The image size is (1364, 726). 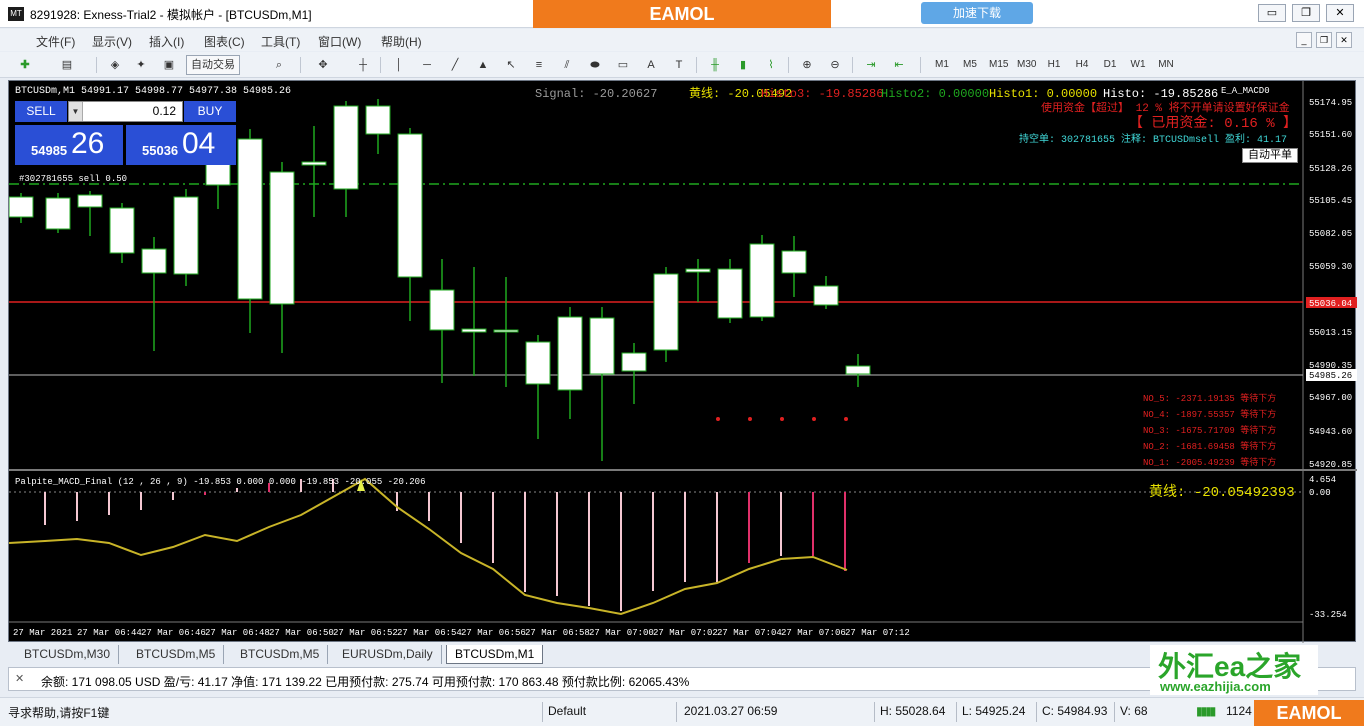 I want to click on data-window-icon: ✦, so click(x=141, y=65).